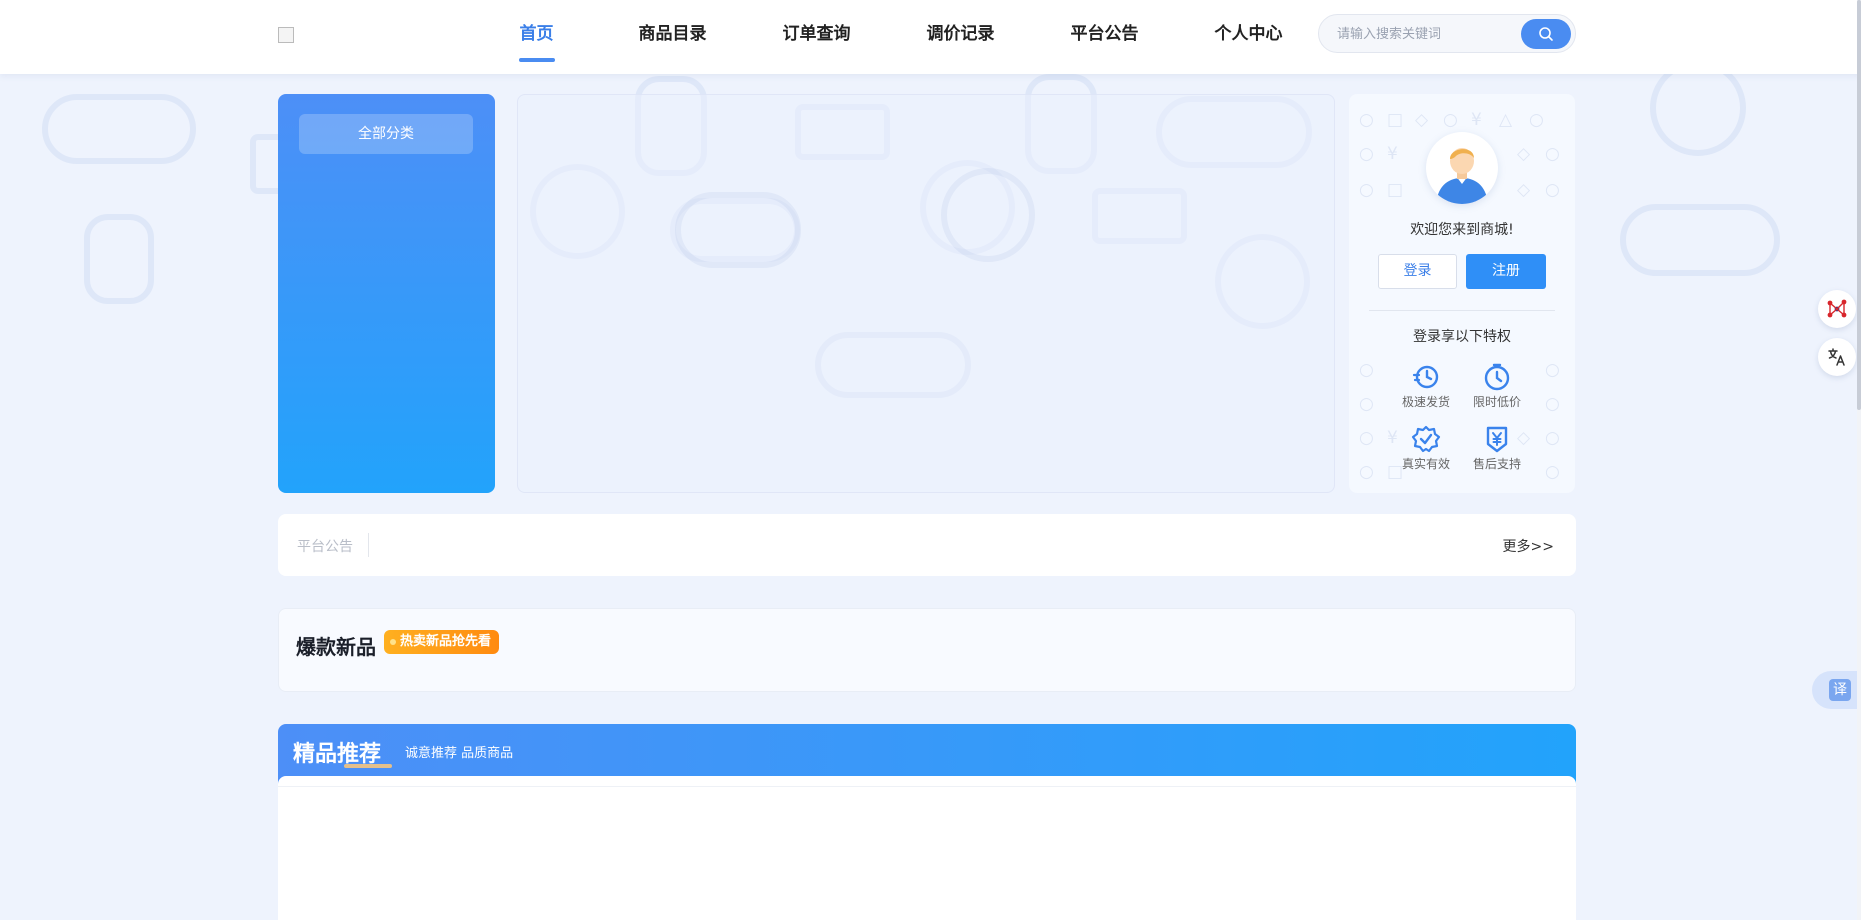 The image size is (1861, 920). Describe the element at coordinates (386, 134) in the screenshot. I see `all-categories-button: 全部分类` at that location.